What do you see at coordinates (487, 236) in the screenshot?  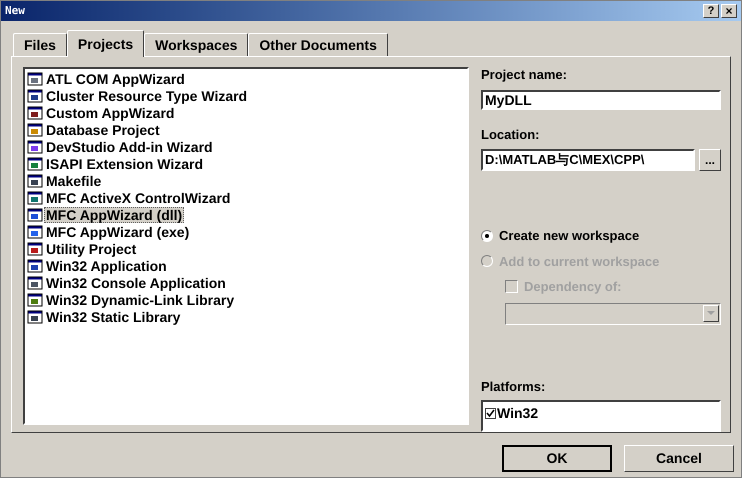 I see `radio-button` at bounding box center [487, 236].